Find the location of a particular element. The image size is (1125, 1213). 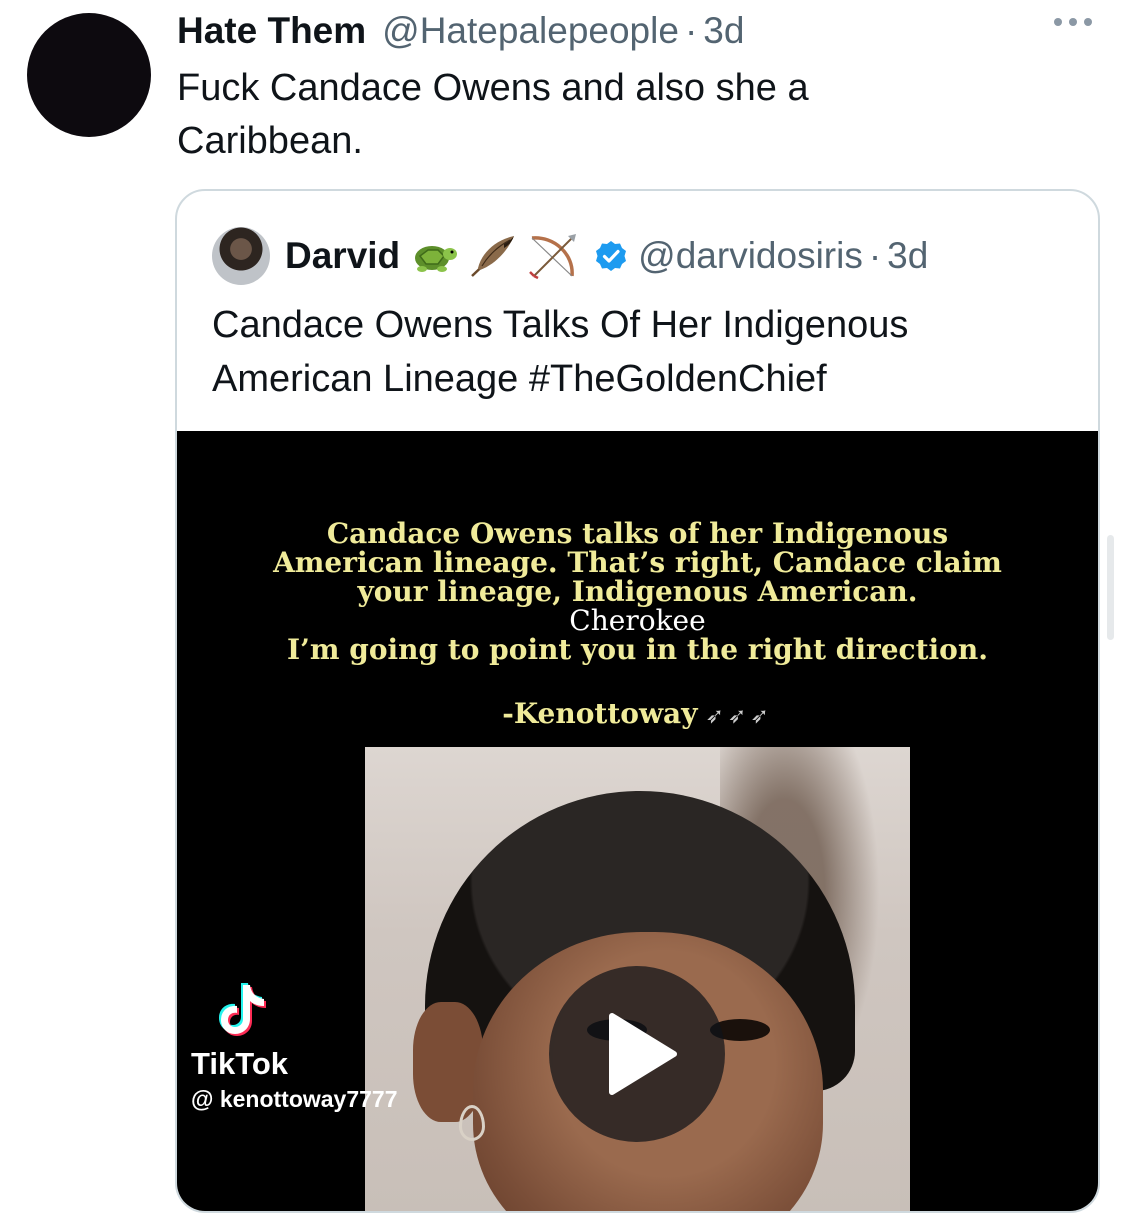

more-options-icon is located at coordinates (1073, 22).